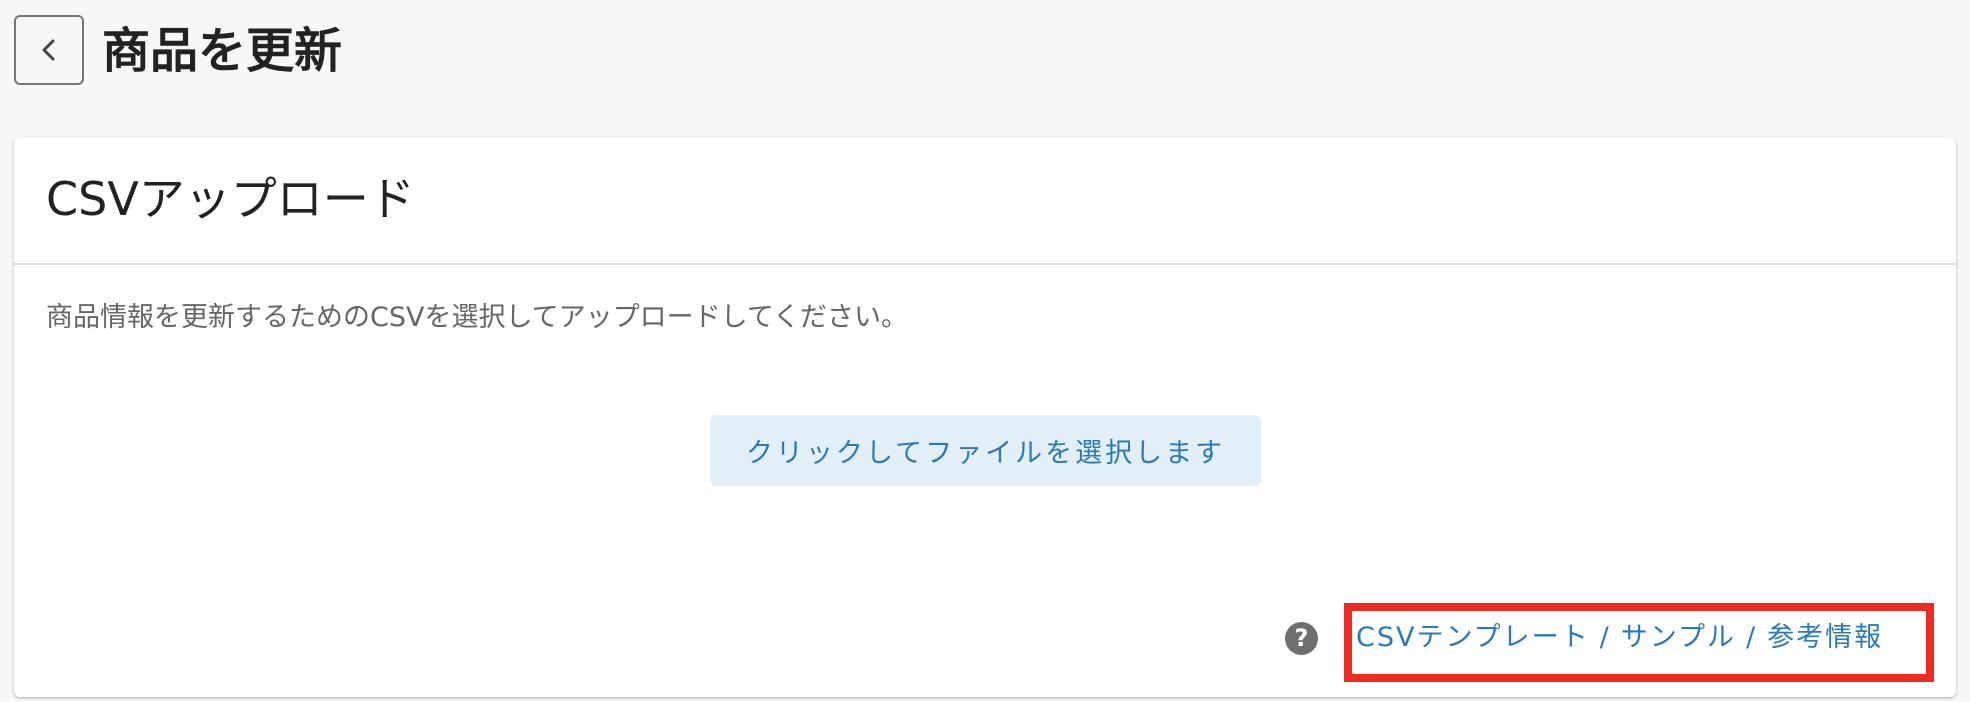  I want to click on page-title: 商品を更新, so click(222, 51).